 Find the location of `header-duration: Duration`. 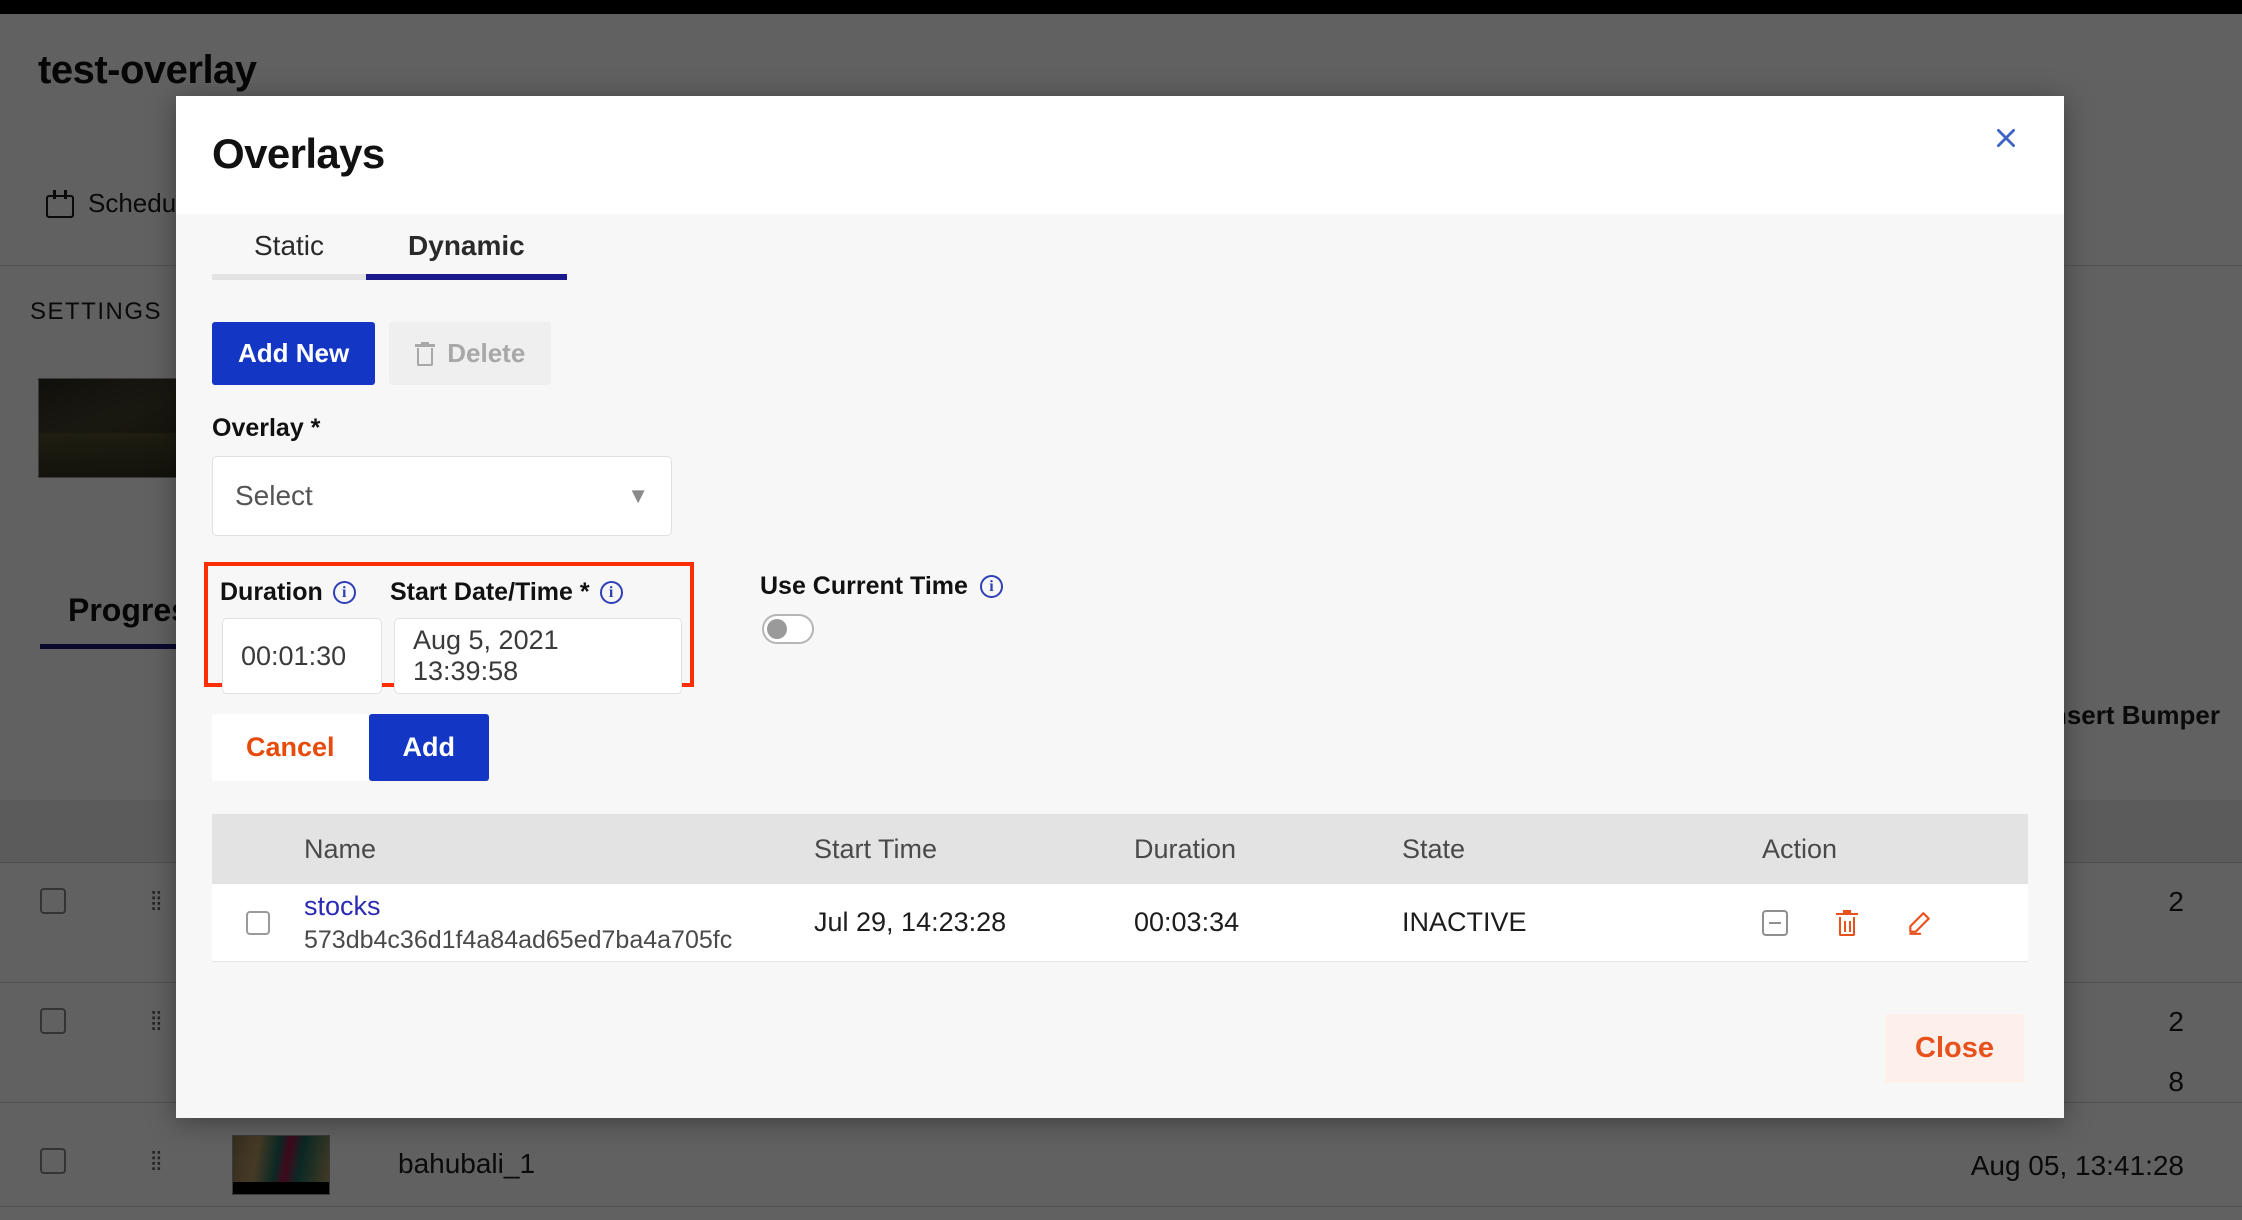

header-duration: Duration is located at coordinates (1185, 848).